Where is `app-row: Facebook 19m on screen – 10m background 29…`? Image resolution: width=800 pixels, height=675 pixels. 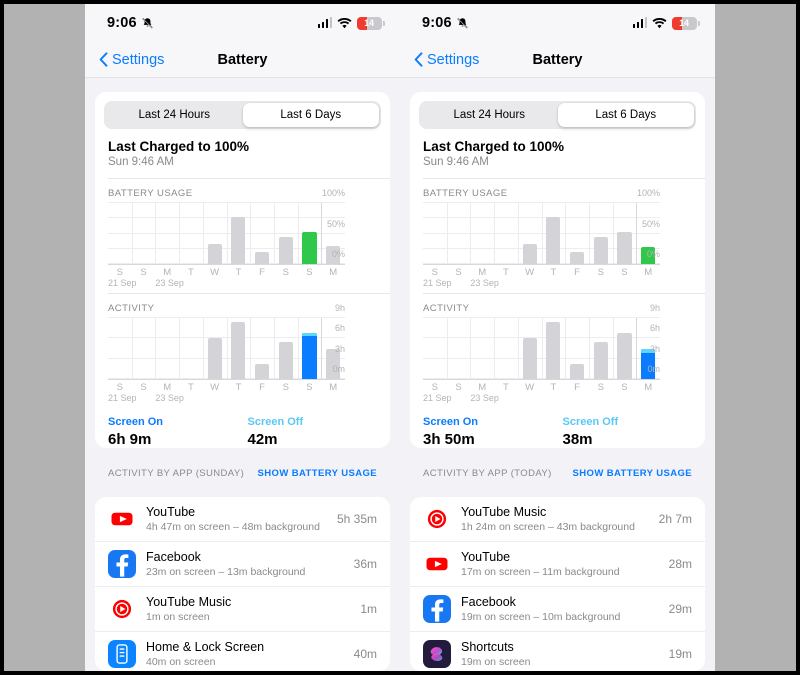
app-row: Facebook 19m on screen – 10m background 29… is located at coordinates (557, 608).